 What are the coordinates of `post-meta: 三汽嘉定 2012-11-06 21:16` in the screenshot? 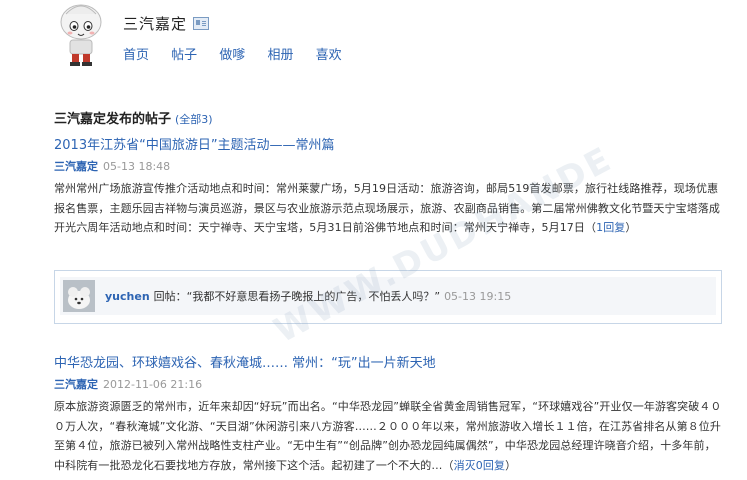 It's located at (390, 385).